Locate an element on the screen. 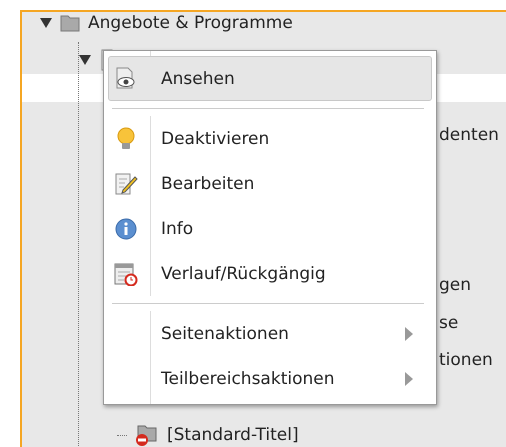 The height and width of the screenshot is (447, 506). tree-item-label: tionen is located at coordinates (466, 360).